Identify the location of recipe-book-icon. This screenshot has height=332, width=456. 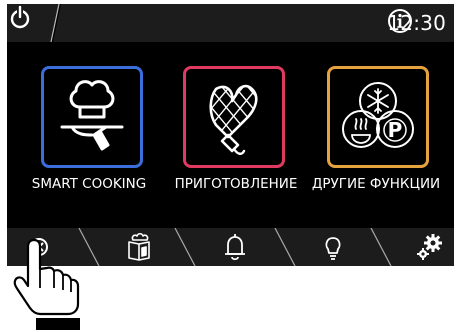
(139, 246).